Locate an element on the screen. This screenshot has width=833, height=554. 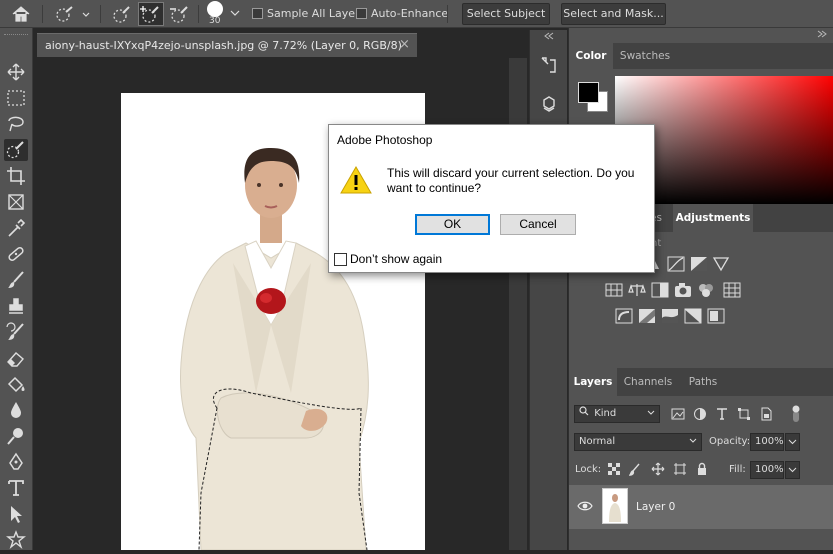
selective-color-icon is located at coordinates (716, 316).